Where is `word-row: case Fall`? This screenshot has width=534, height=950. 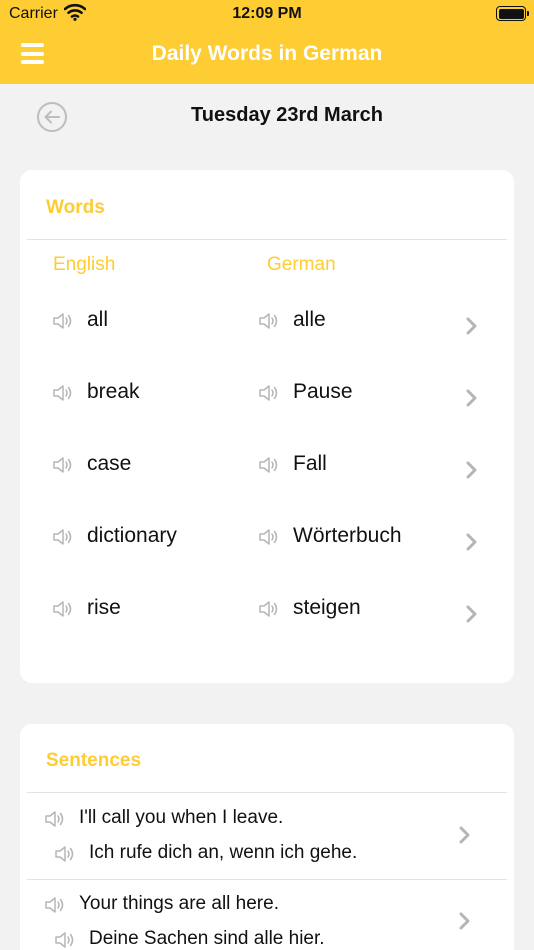
word-row: case Fall is located at coordinates (267, 466).